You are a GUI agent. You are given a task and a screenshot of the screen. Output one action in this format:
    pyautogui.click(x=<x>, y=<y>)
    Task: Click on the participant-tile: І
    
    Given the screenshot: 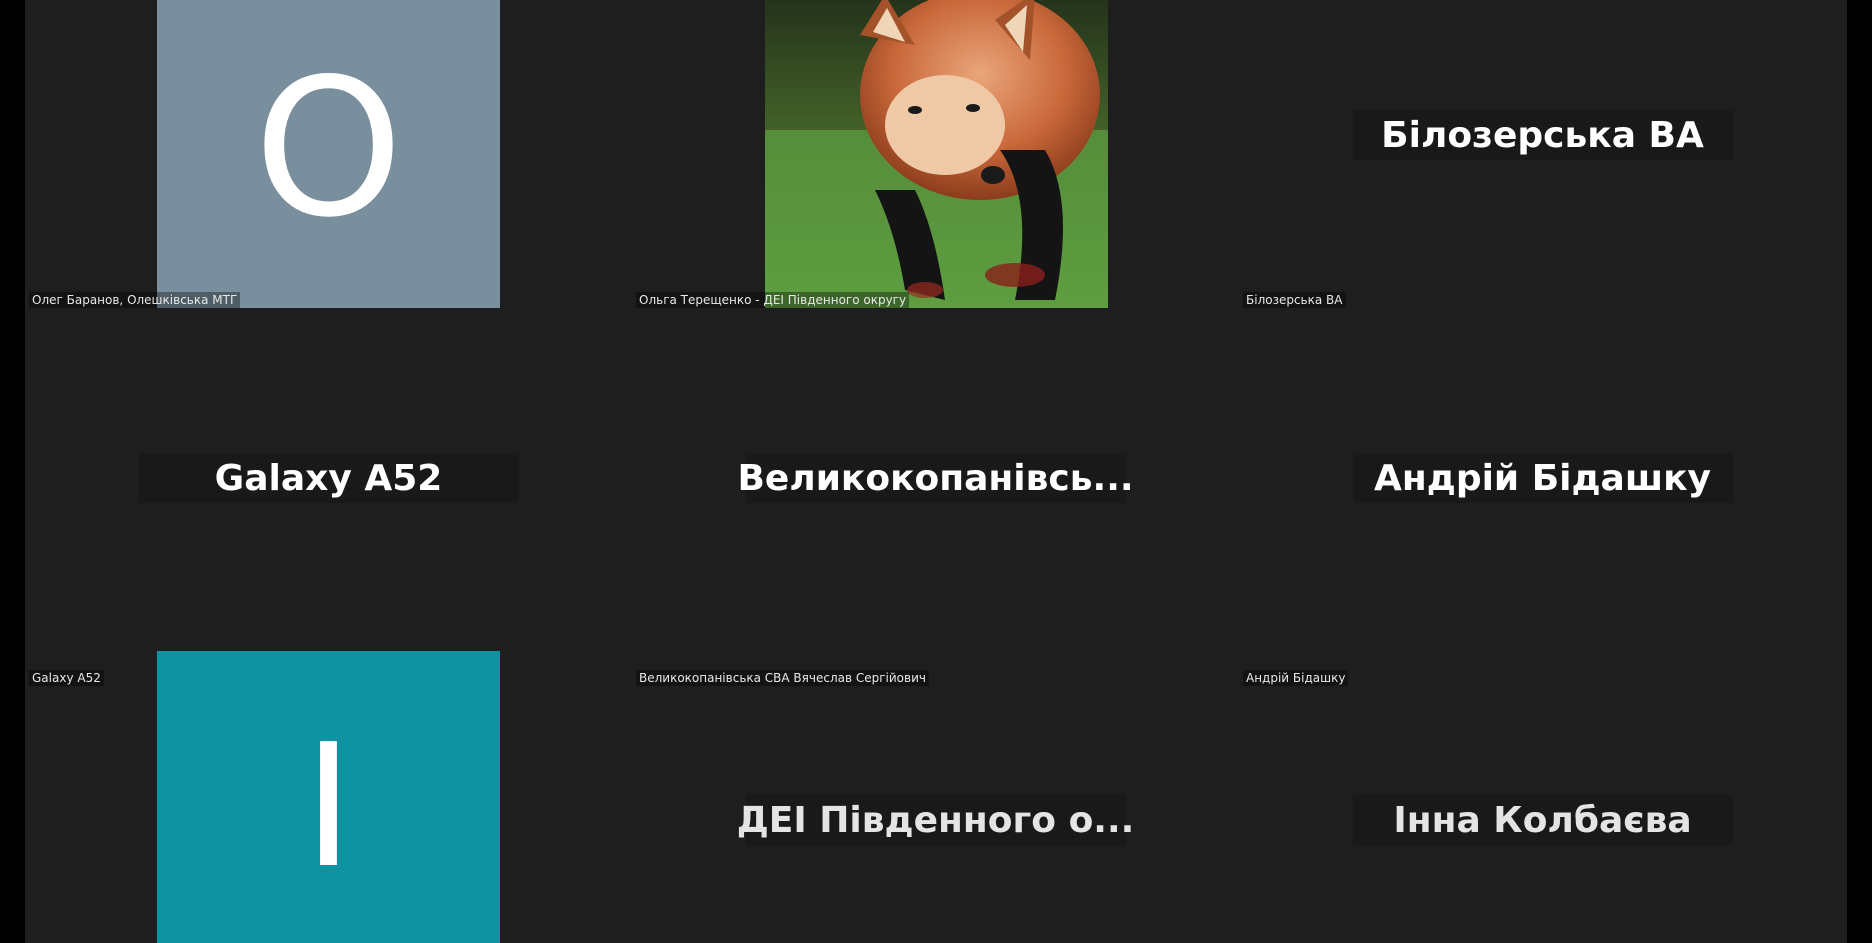 What is the action you would take?
    pyautogui.click(x=328, y=797)
    